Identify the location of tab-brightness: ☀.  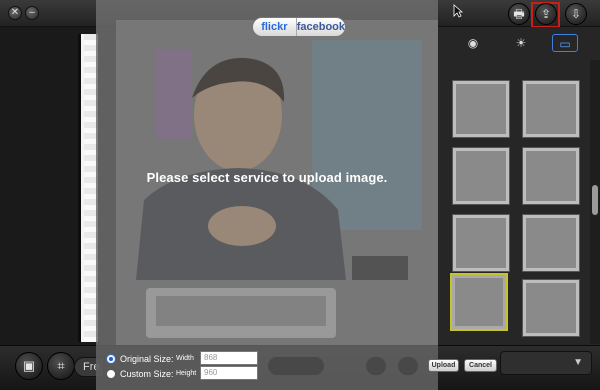
(521, 43).